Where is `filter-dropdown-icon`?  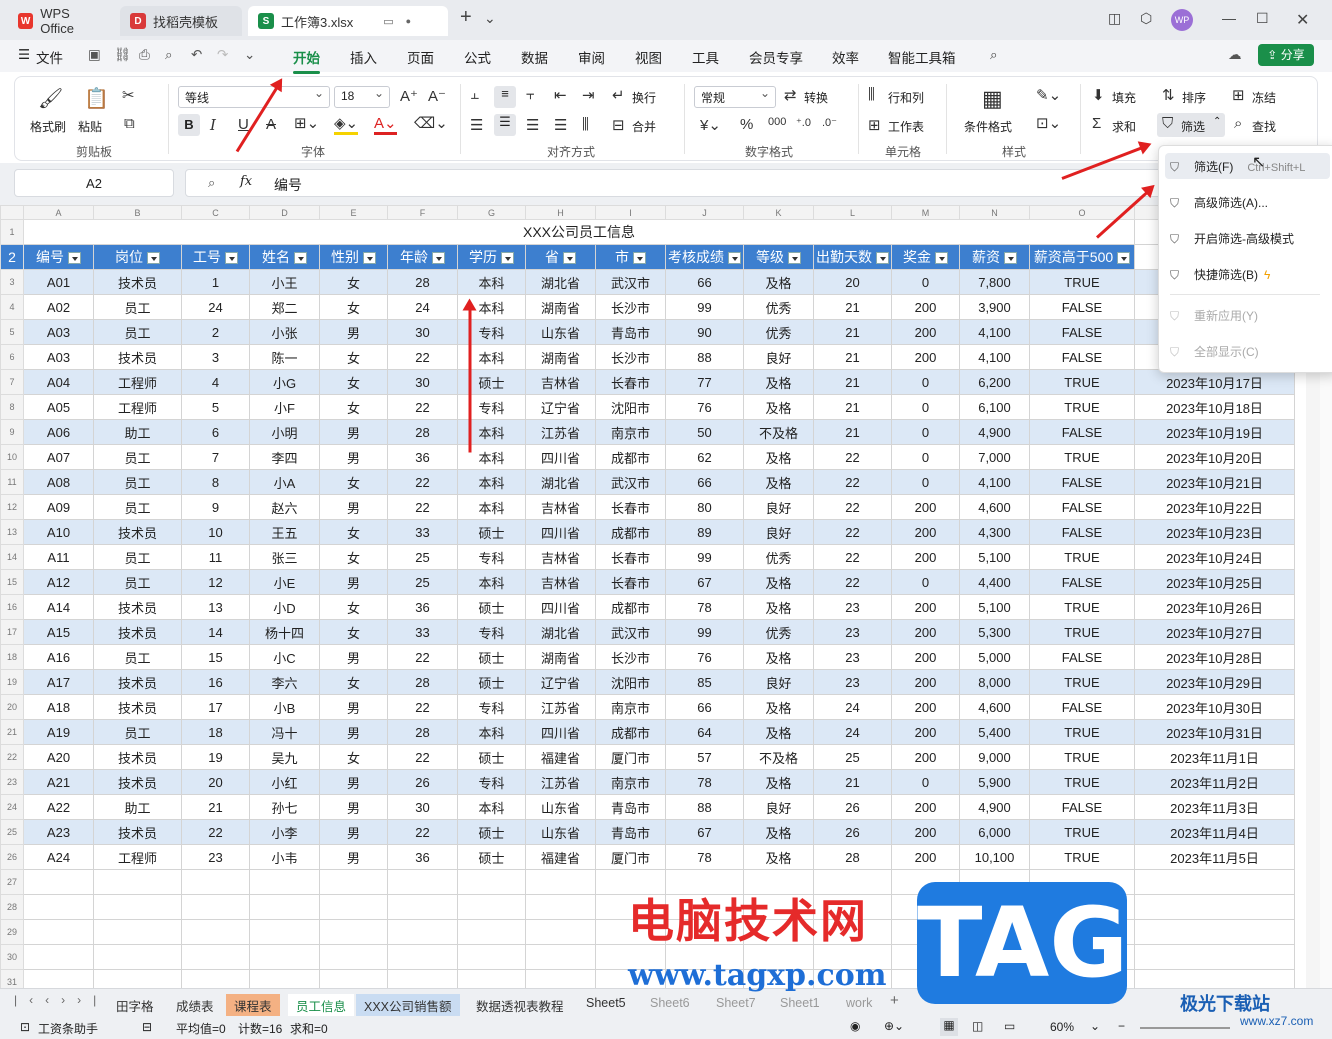 filter-dropdown-icon is located at coordinates (569, 258).